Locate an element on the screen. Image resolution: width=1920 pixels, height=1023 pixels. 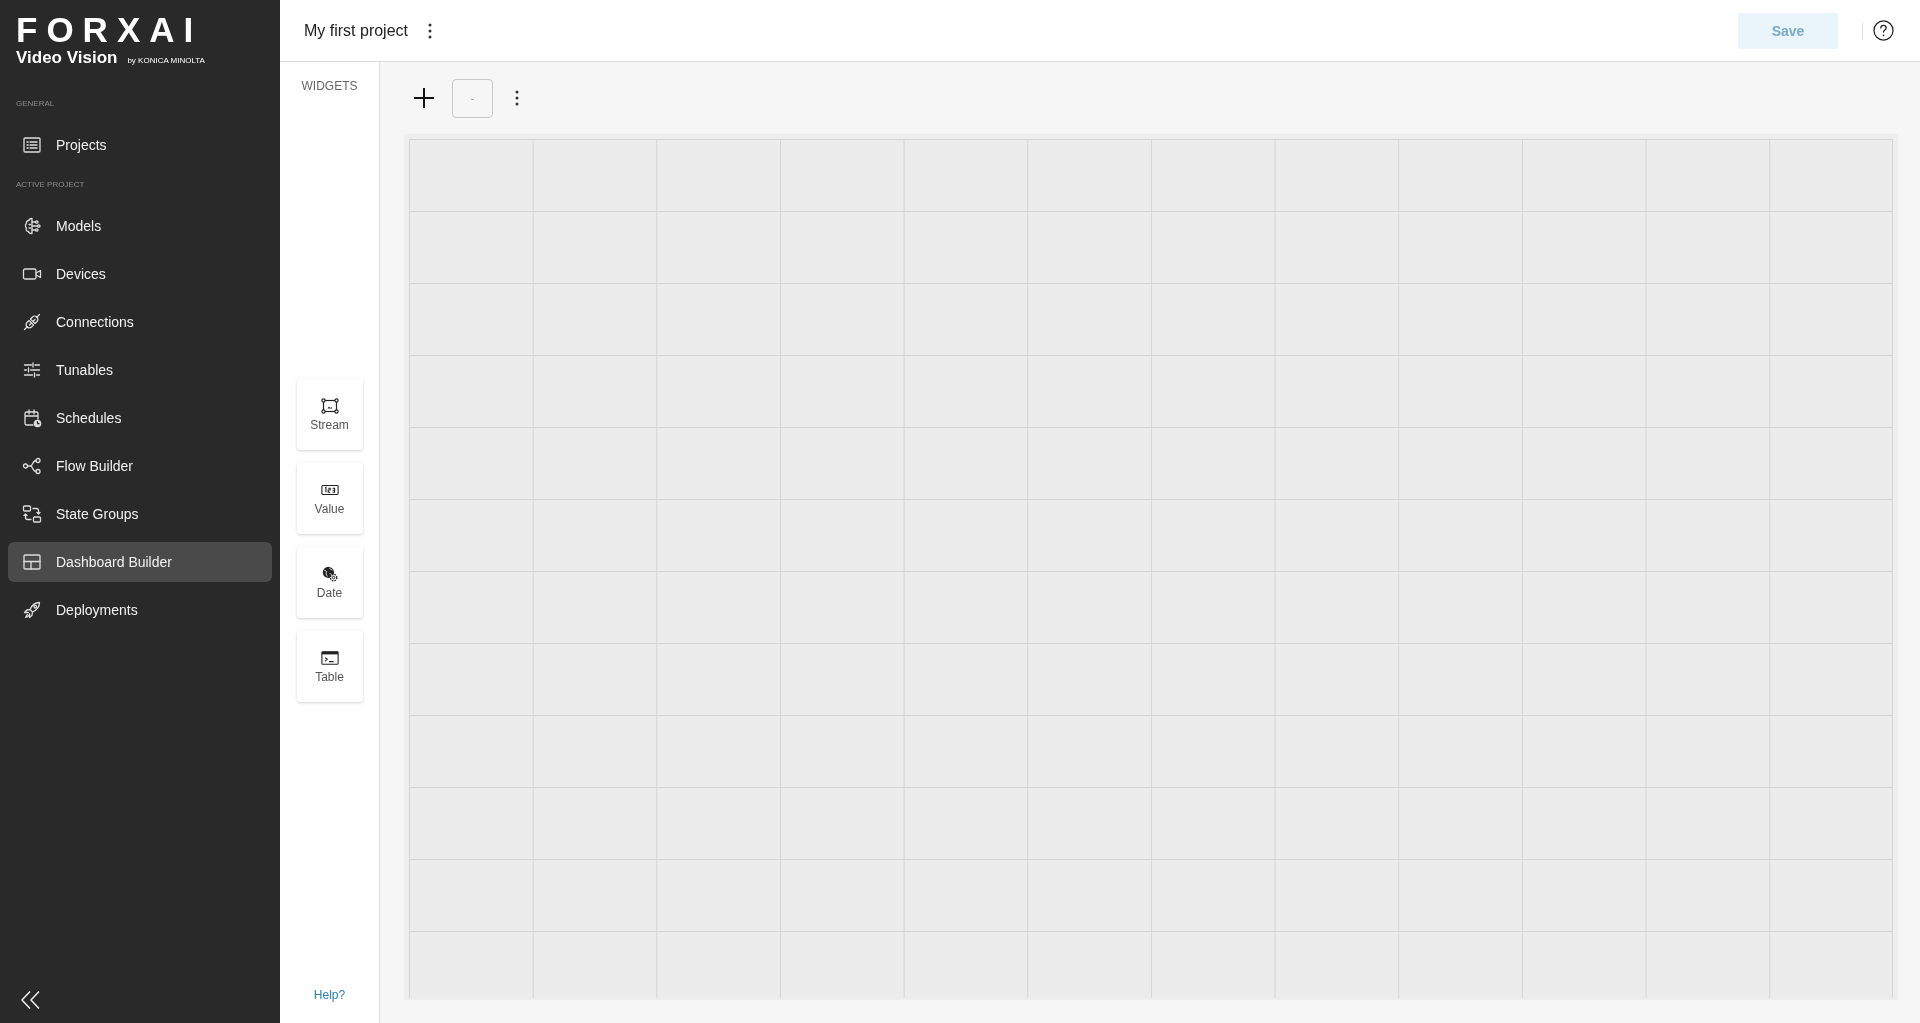
widget-tile: Table is located at coordinates (329, 666).